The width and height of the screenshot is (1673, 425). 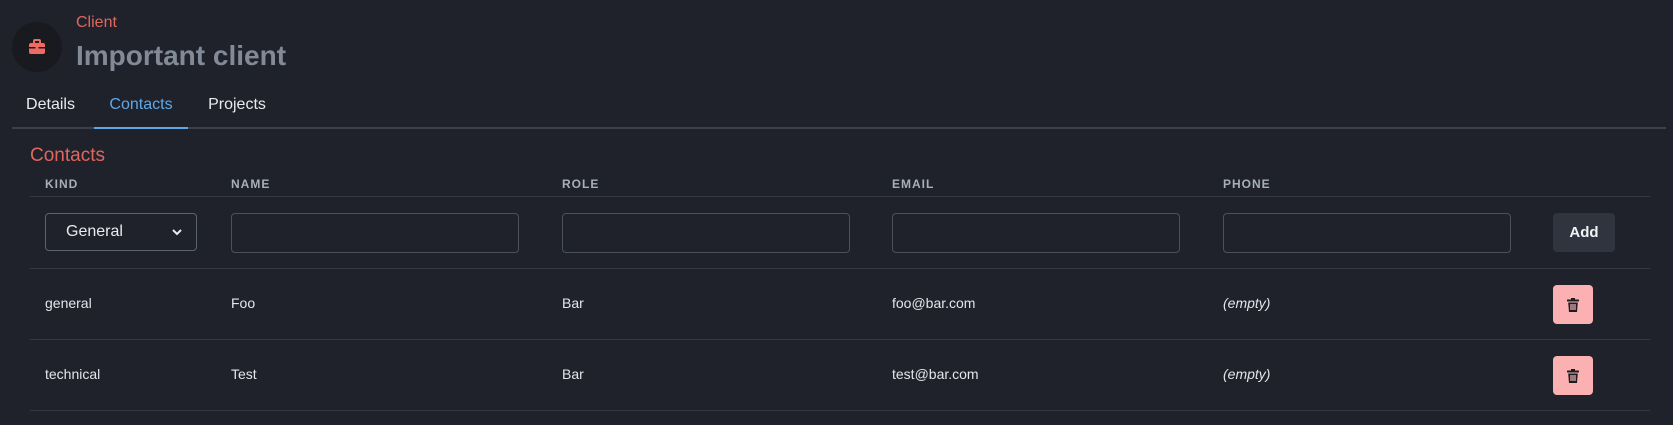 I want to click on phone-input, so click(x=1367, y=233).